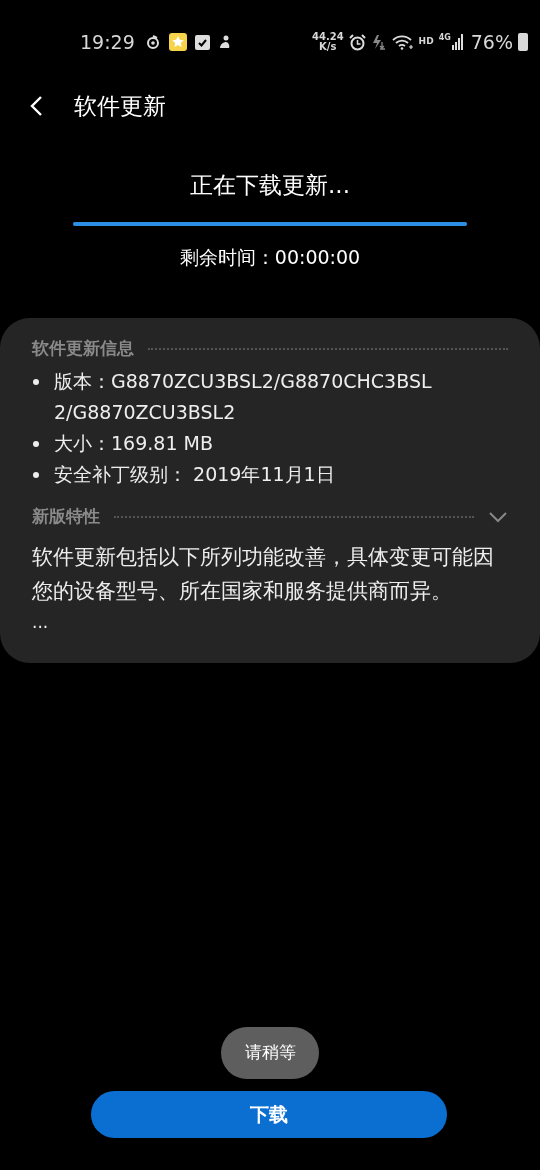  What do you see at coordinates (66, 517) in the screenshot?
I see `section-heading: 新版特性` at bounding box center [66, 517].